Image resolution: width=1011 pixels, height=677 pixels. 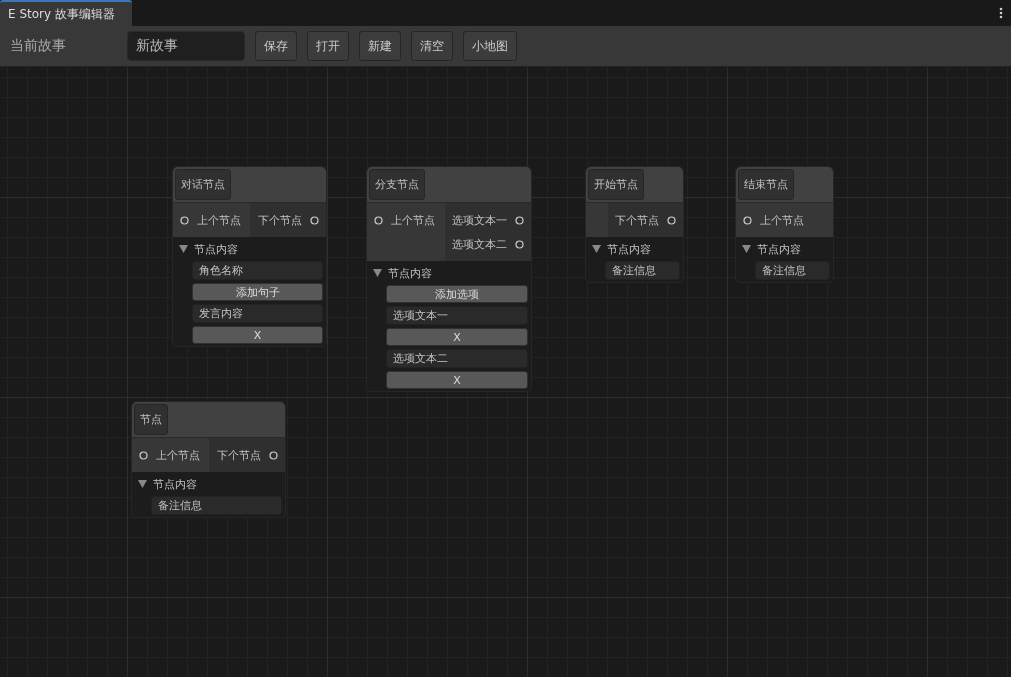 I want to click on node-card: 开始节点 下个节点 节点内容 备注信息, so click(x=634, y=224).